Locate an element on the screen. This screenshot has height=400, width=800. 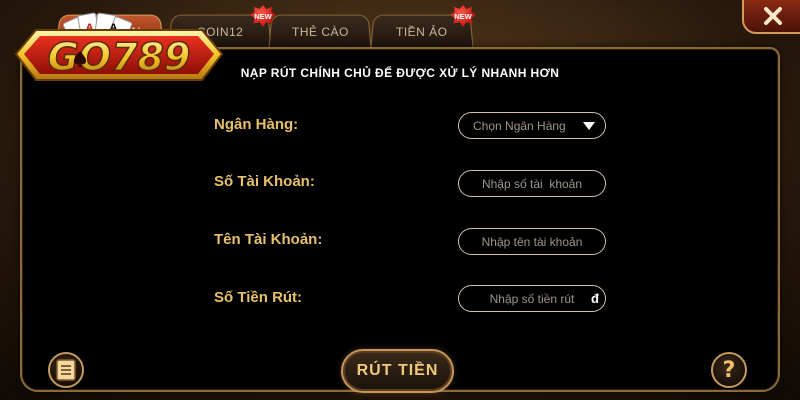
currency-symbol: đ is located at coordinates (595, 298).